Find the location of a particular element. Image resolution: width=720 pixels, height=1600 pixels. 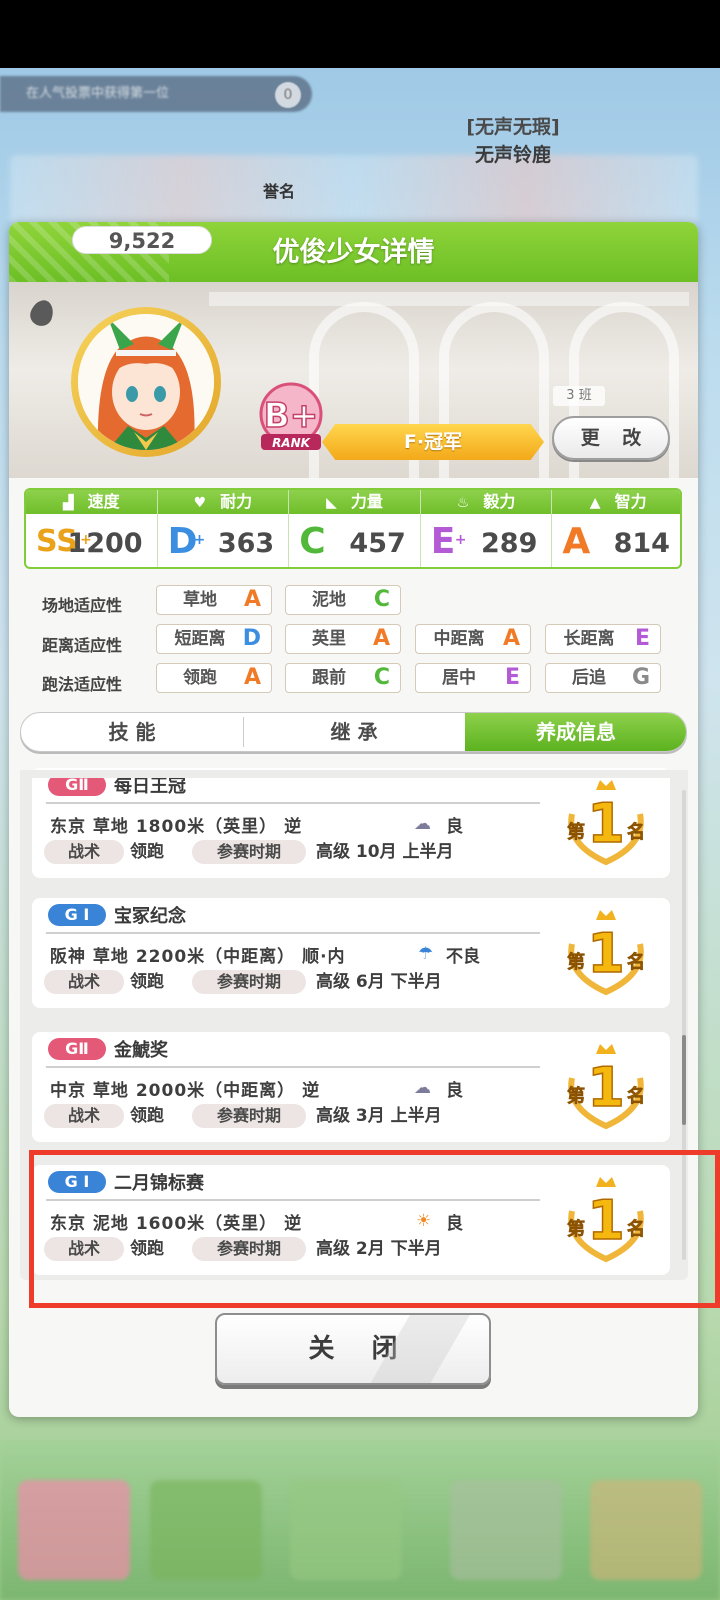

stat-power: ◣ 力量 C 457 is located at coordinates (355, 528).